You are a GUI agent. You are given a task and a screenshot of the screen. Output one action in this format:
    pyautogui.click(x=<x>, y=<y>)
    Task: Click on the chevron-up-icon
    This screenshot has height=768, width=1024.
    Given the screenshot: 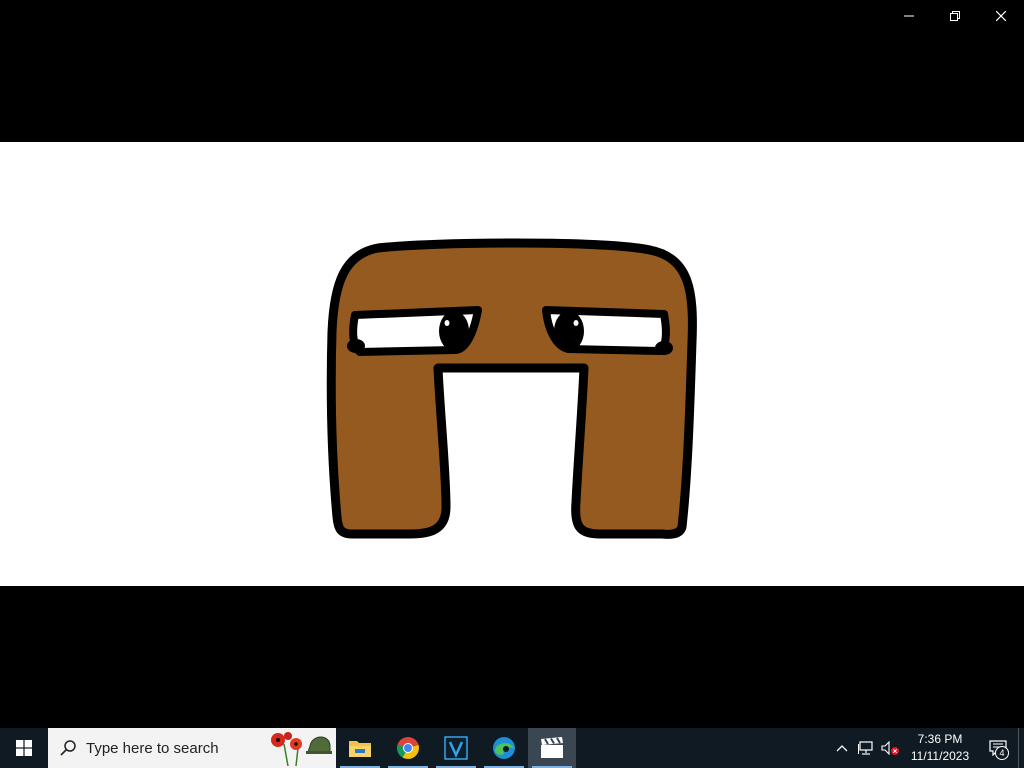 What is the action you would take?
    pyautogui.click(x=842, y=748)
    